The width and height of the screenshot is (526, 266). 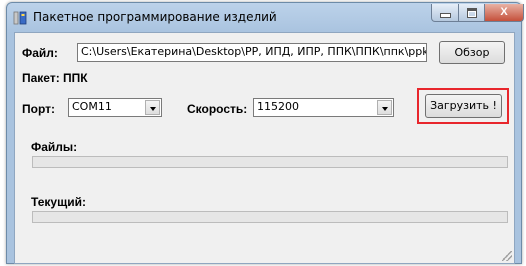 What do you see at coordinates (92, 106) in the screenshot?
I see `port-value: COM11` at bounding box center [92, 106].